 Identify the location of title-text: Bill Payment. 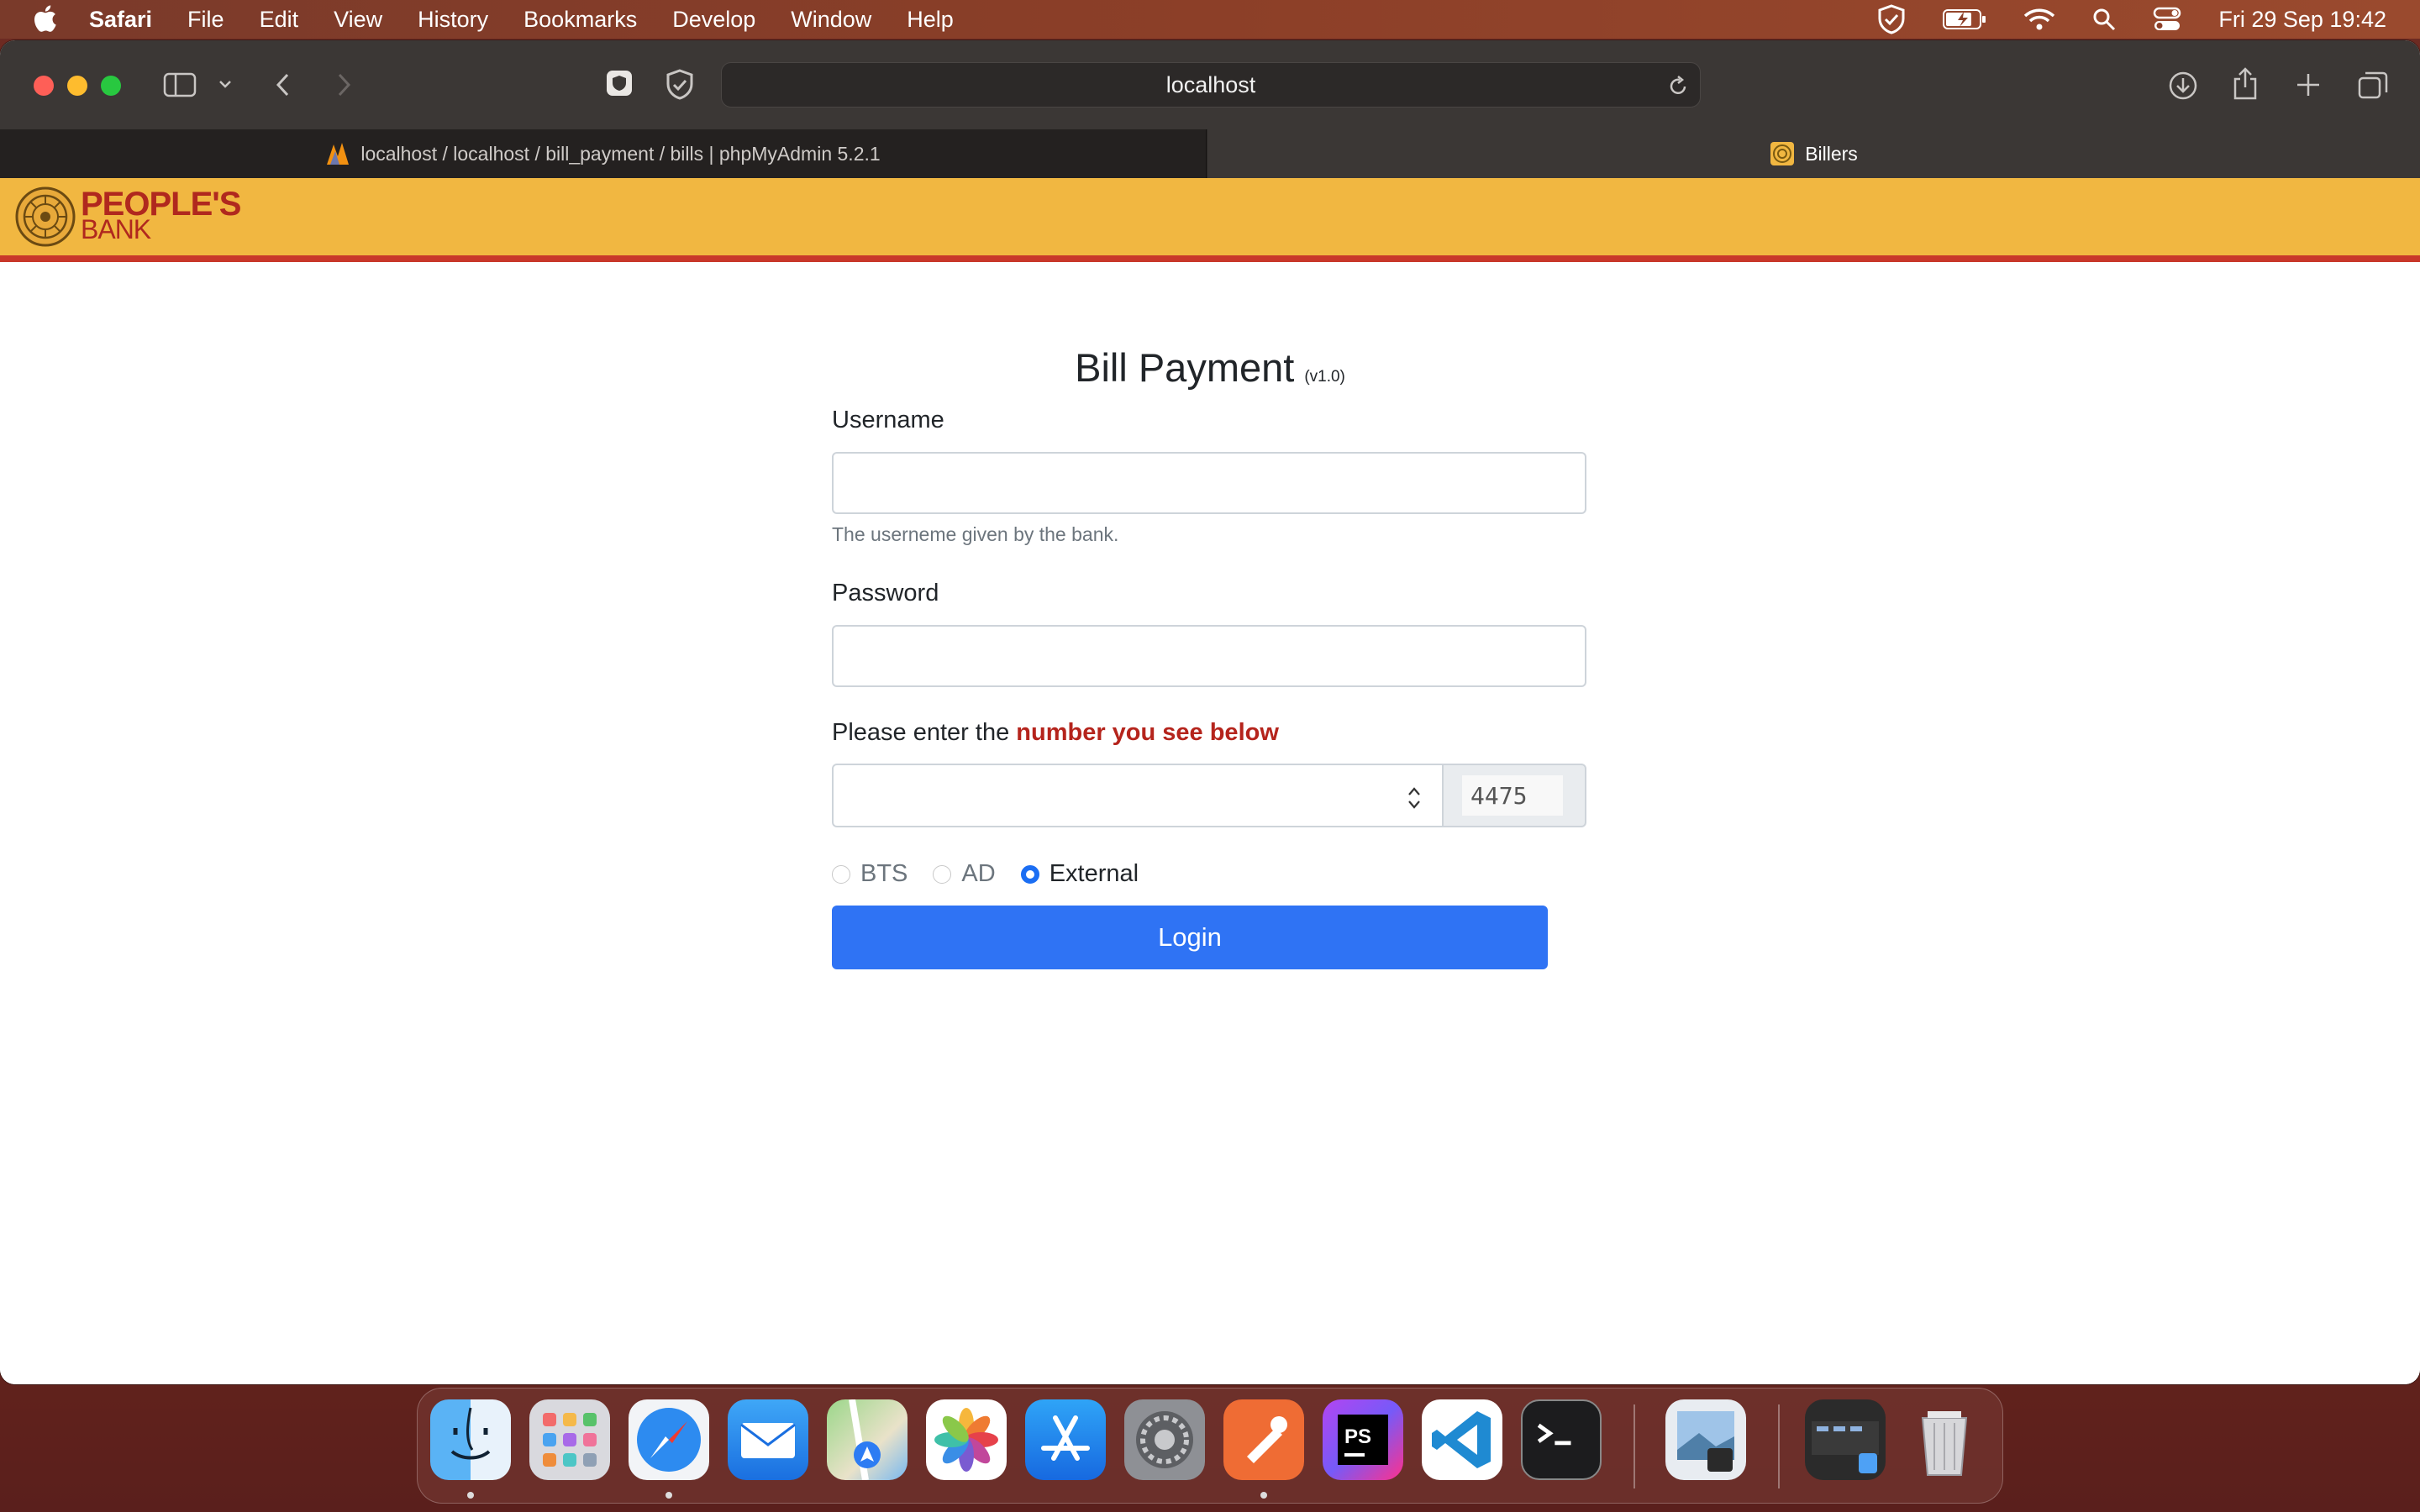
(1185, 367).